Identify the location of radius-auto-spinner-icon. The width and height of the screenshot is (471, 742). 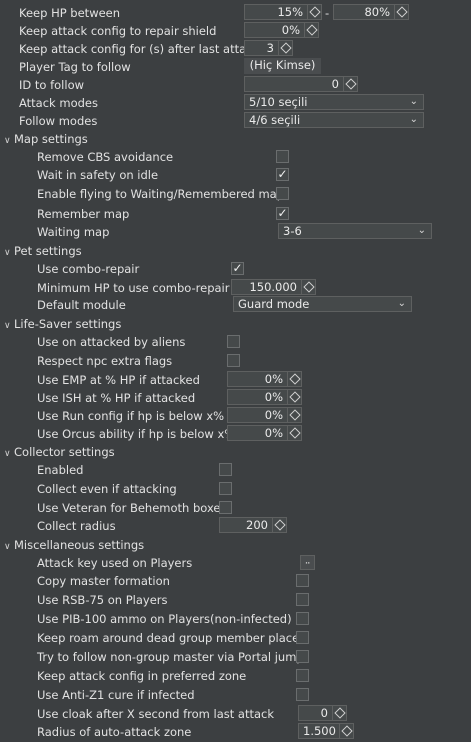
(347, 731).